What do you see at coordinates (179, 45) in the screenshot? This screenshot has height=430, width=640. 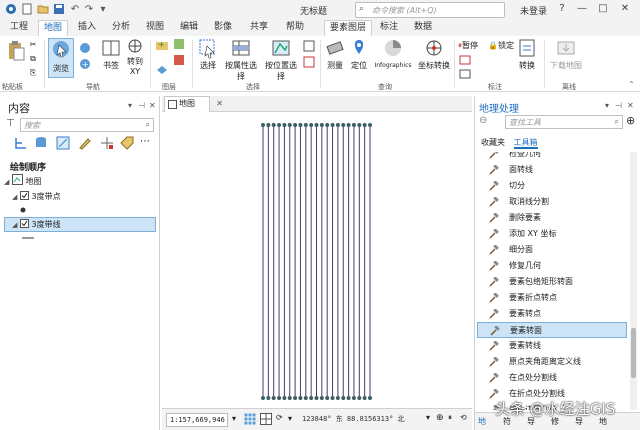 I see `basemap-icon` at bounding box center [179, 45].